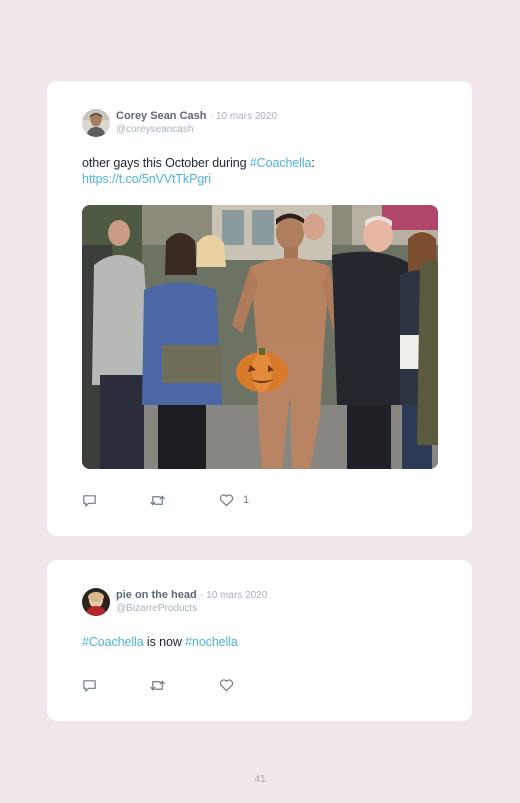  I want to click on tweet-url-link: https://t.co/5nVVtTkPgri, so click(146, 179).